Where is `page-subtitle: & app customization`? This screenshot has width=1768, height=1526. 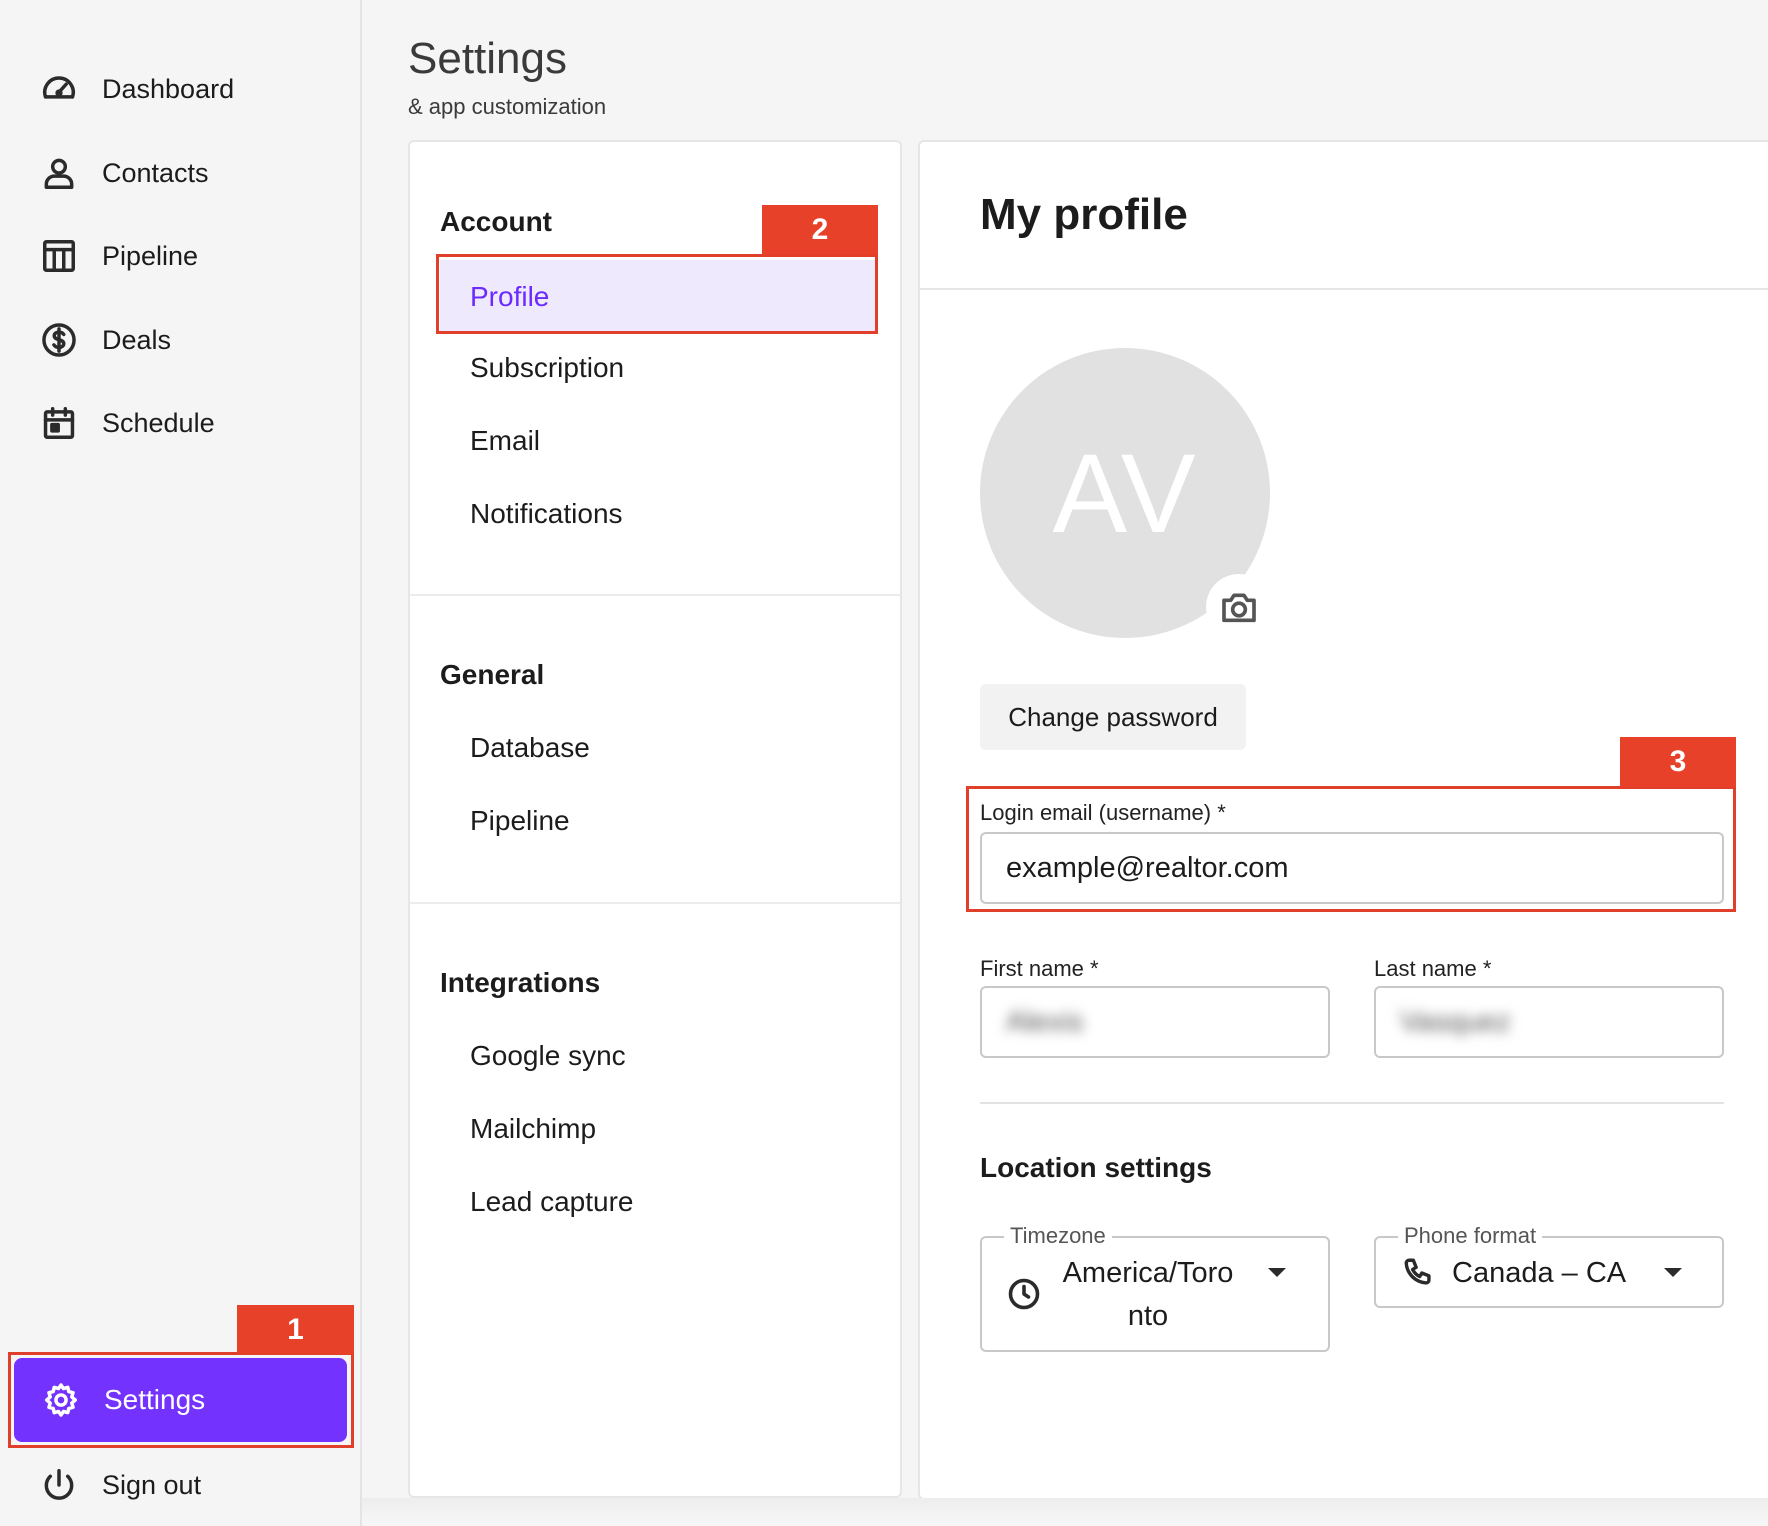 page-subtitle: & app customization is located at coordinates (507, 106).